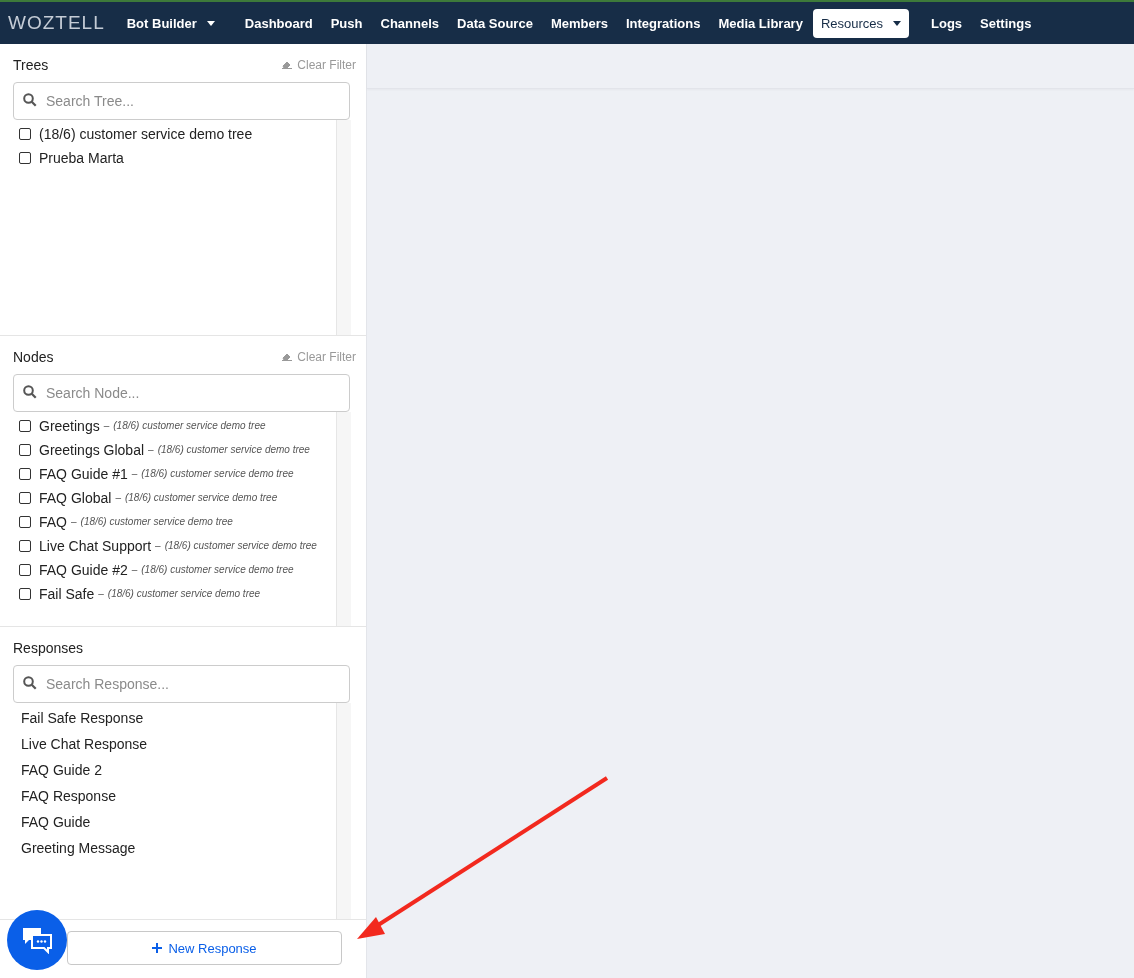 This screenshot has width=1134, height=978. What do you see at coordinates (174, 822) in the screenshot?
I see `response-item: FAQ Guide` at bounding box center [174, 822].